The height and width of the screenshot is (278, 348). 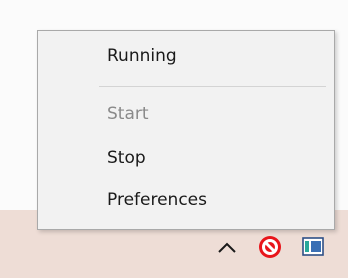 What do you see at coordinates (157, 200) in the screenshot?
I see `menu-item-preferences: Preferences` at bounding box center [157, 200].